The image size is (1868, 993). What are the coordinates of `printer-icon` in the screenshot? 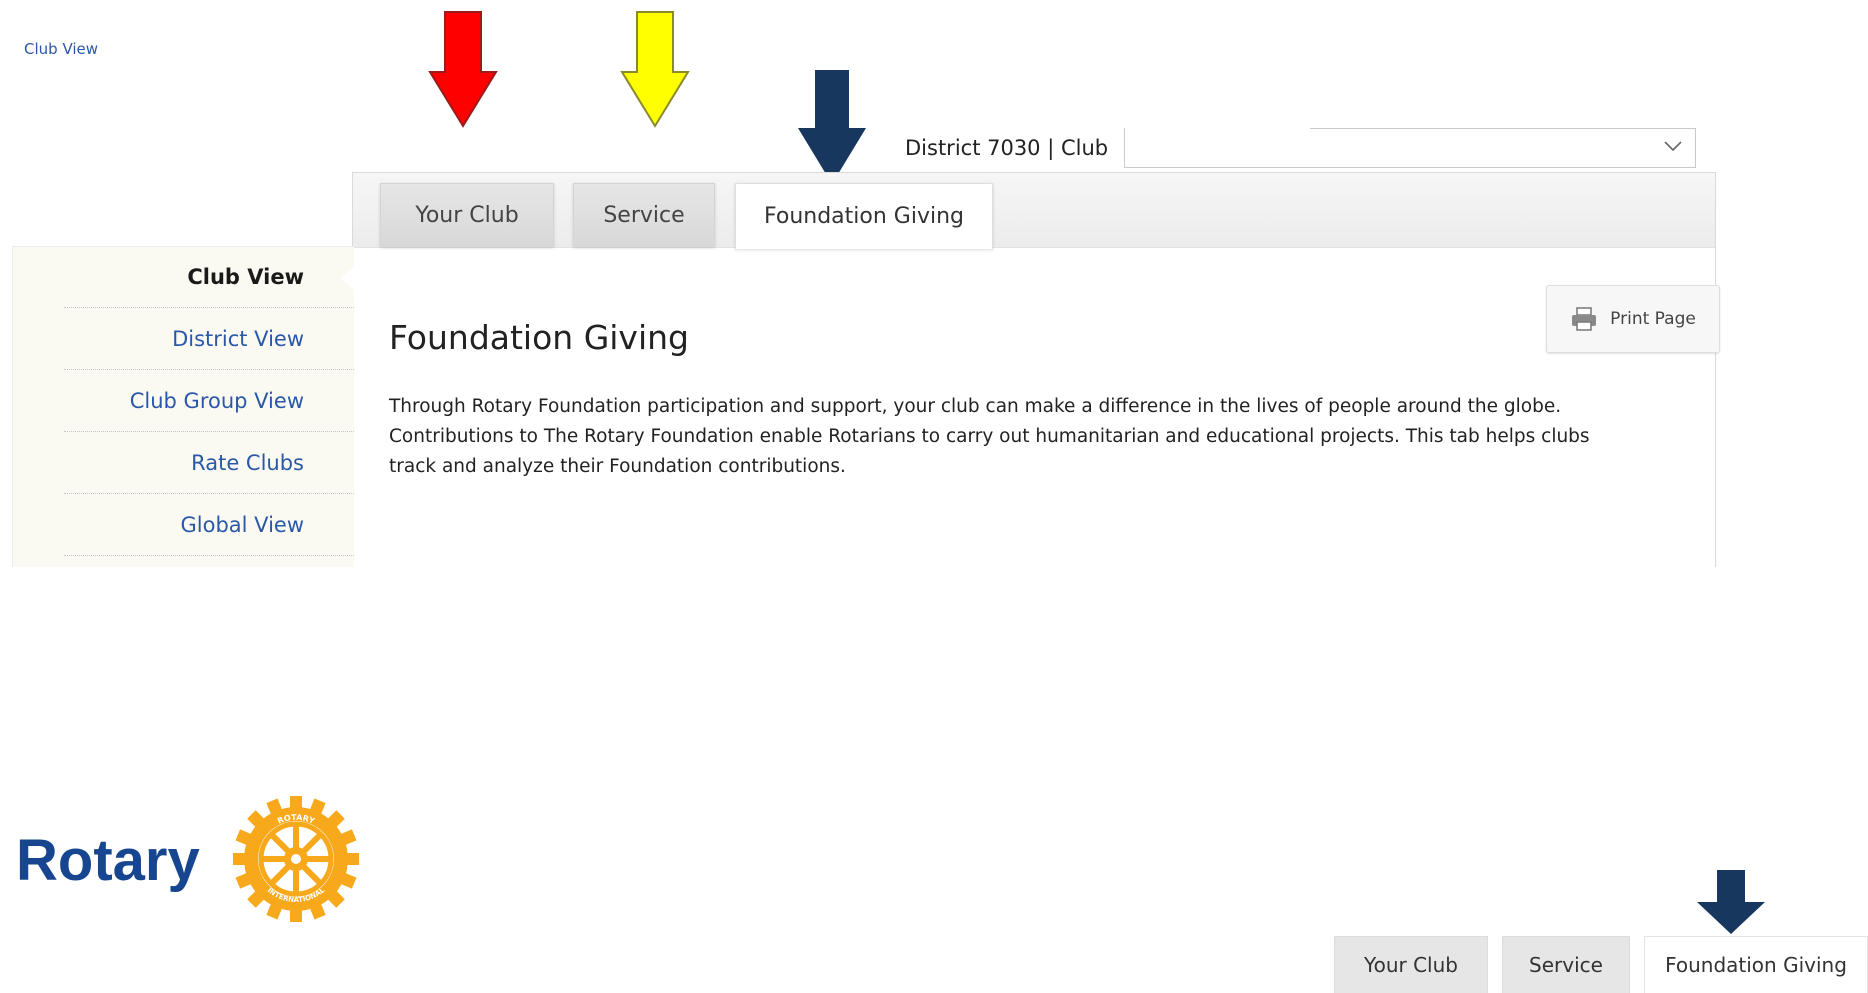 It's located at (1584, 319).